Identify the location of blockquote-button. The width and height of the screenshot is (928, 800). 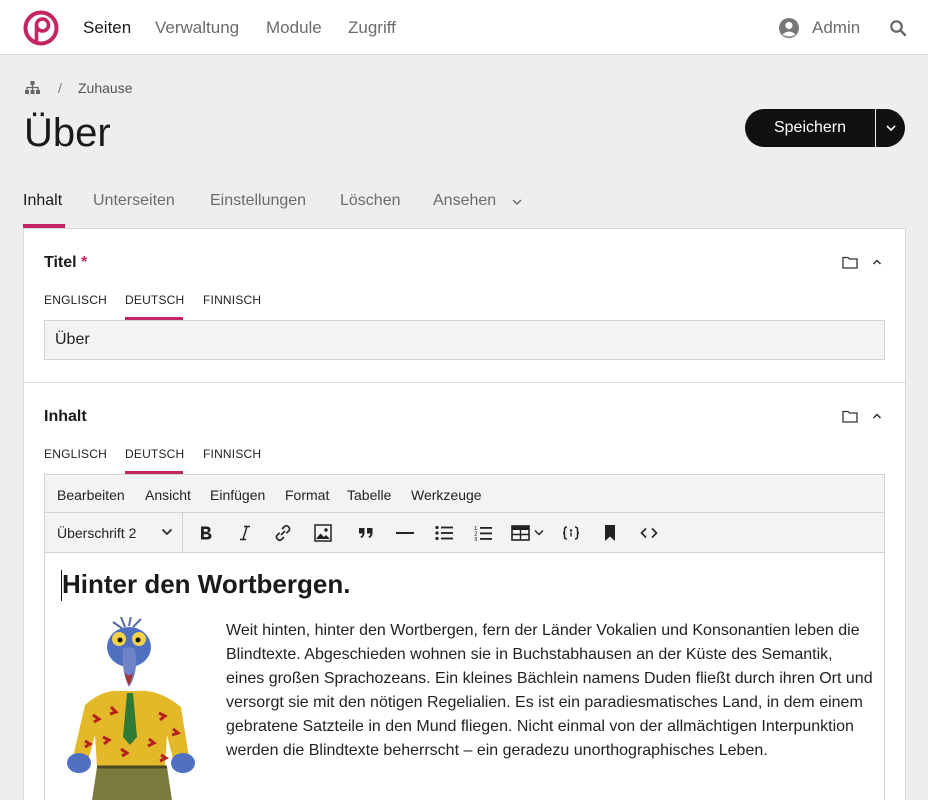
(366, 533).